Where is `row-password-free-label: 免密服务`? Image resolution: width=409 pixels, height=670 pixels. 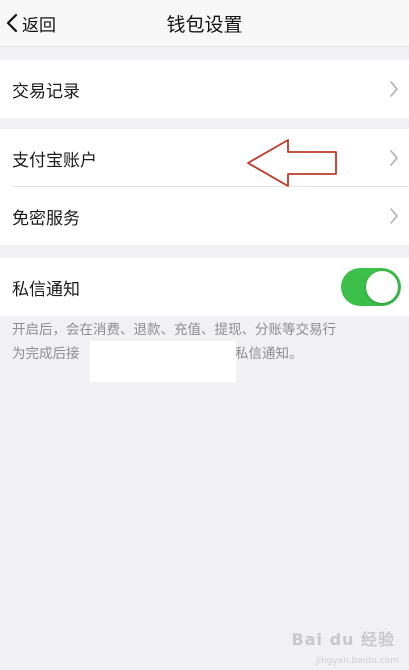 row-password-free-label: 免密服务 is located at coordinates (46, 218).